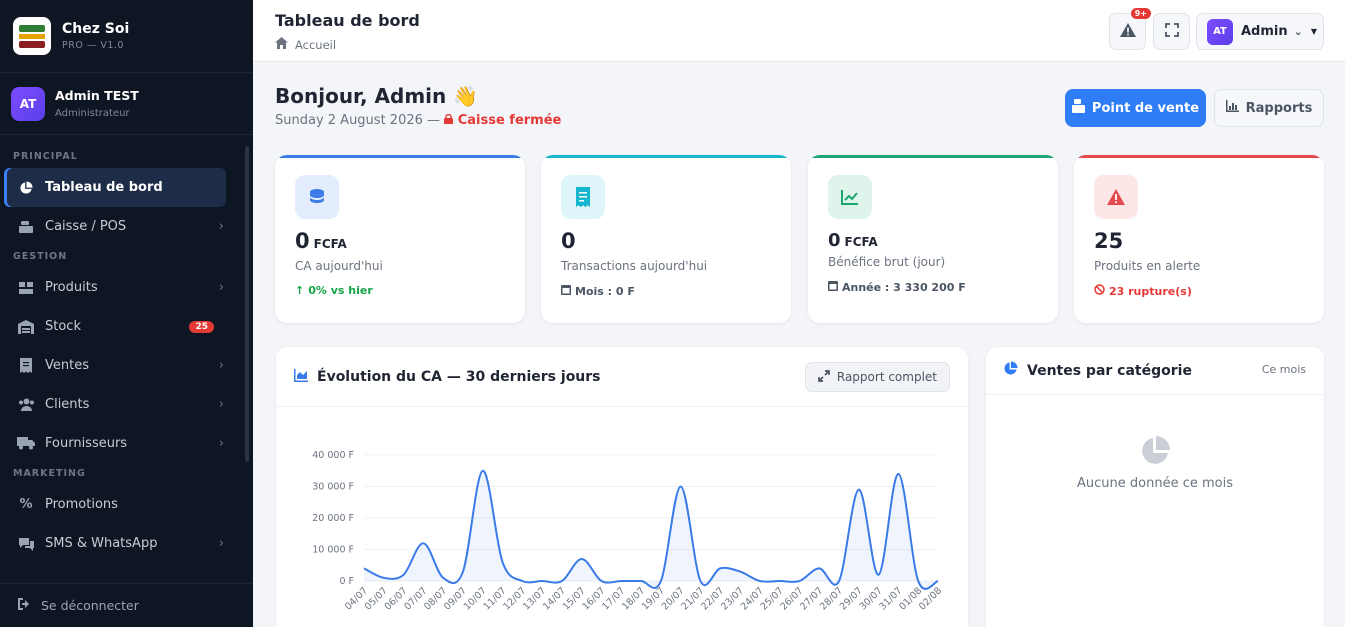 This screenshot has width=1345, height=627. What do you see at coordinates (92, 113) in the screenshot?
I see `user-role: Administrateur` at bounding box center [92, 113].